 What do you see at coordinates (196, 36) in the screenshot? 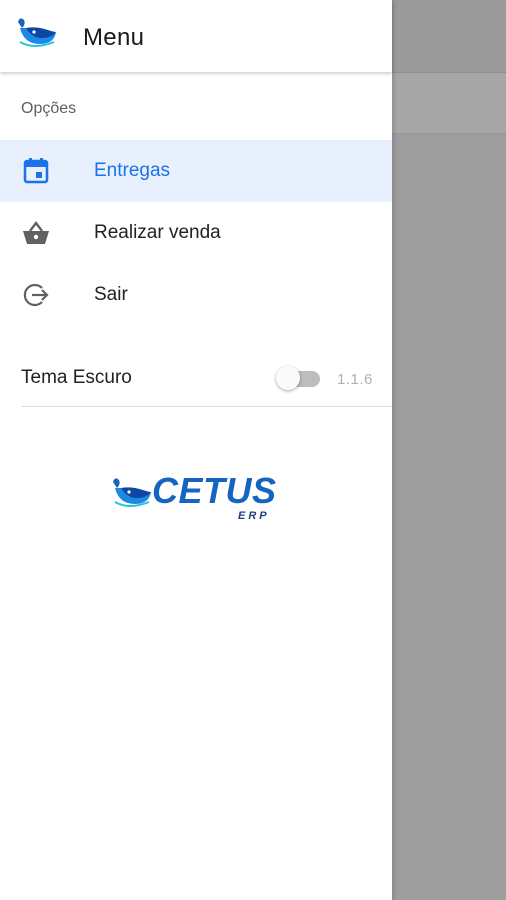
I see `drawer-header: Menu` at bounding box center [196, 36].